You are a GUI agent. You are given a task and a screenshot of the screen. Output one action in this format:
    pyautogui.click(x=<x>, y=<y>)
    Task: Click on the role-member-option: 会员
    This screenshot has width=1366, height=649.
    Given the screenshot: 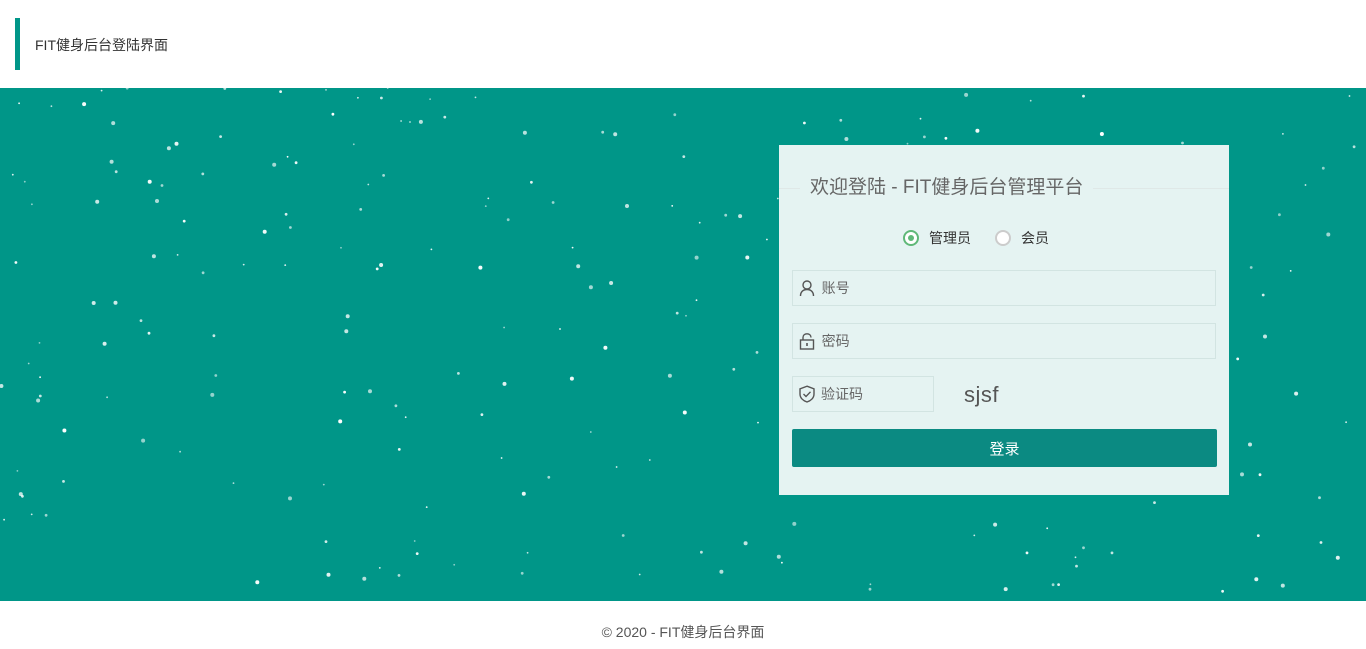 What is the action you would take?
    pyautogui.click(x=1022, y=238)
    